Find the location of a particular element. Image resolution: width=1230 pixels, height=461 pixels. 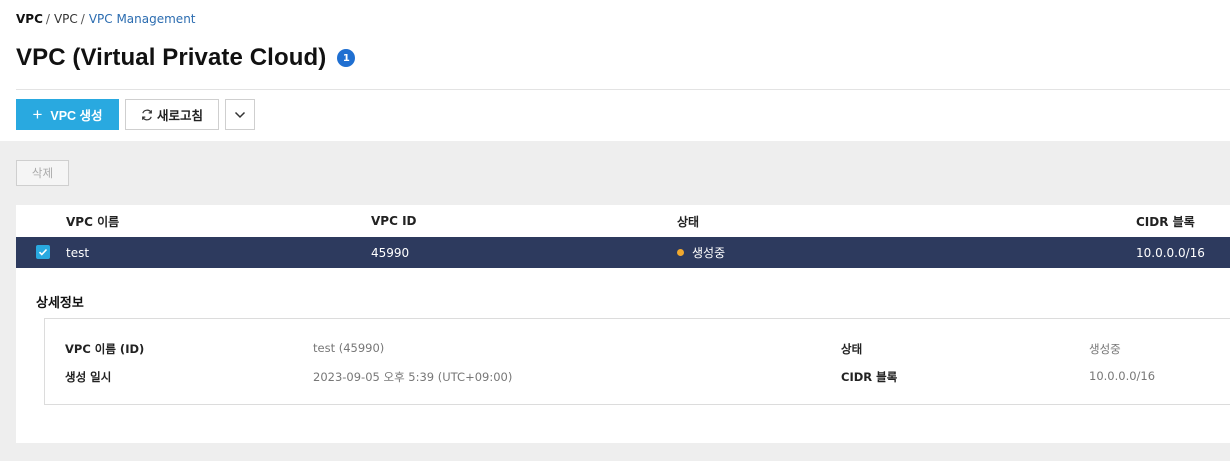

refresh-icon is located at coordinates (147, 115).